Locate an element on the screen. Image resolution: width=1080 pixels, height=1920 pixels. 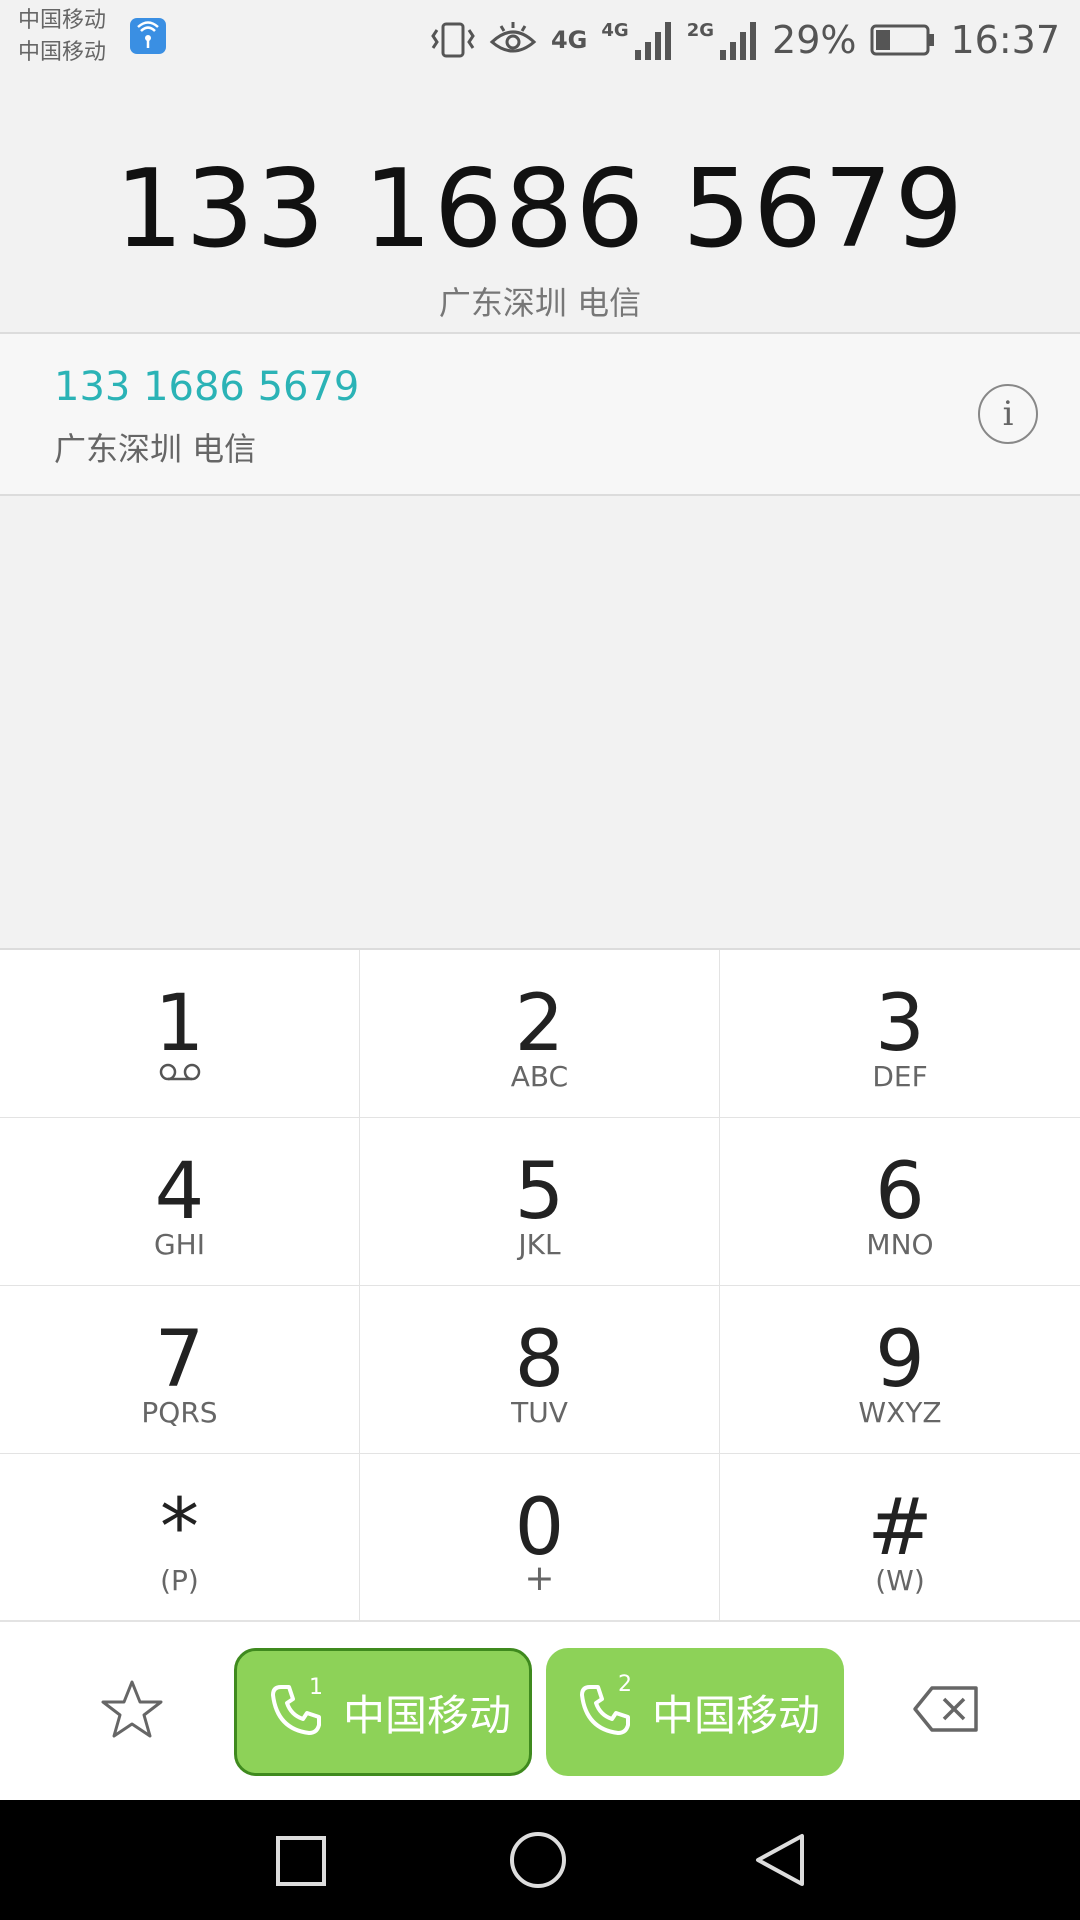
key-5: 5 JKL is located at coordinates (540, 1202).